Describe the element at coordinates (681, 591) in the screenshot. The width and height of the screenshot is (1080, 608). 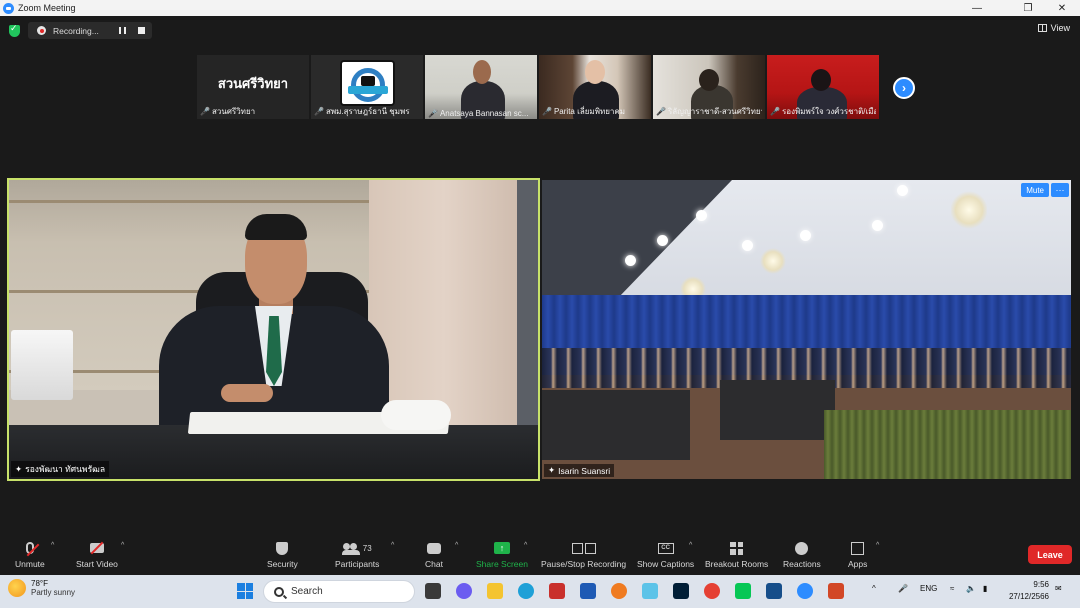
I see `lightroom-classic-icon` at that location.